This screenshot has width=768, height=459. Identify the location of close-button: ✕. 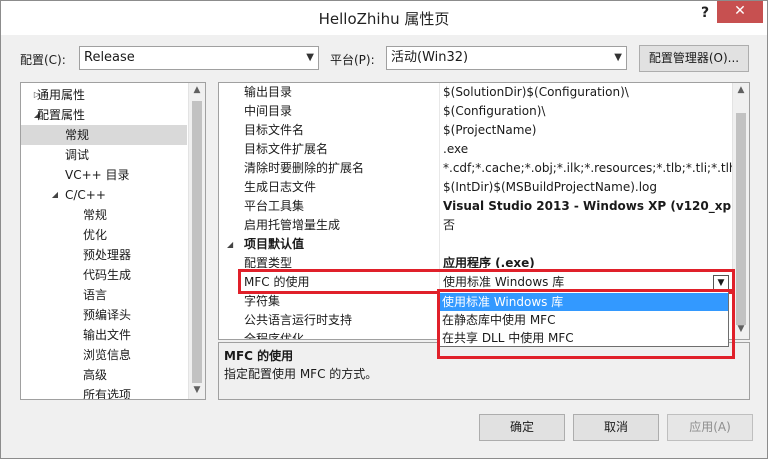
(740, 12).